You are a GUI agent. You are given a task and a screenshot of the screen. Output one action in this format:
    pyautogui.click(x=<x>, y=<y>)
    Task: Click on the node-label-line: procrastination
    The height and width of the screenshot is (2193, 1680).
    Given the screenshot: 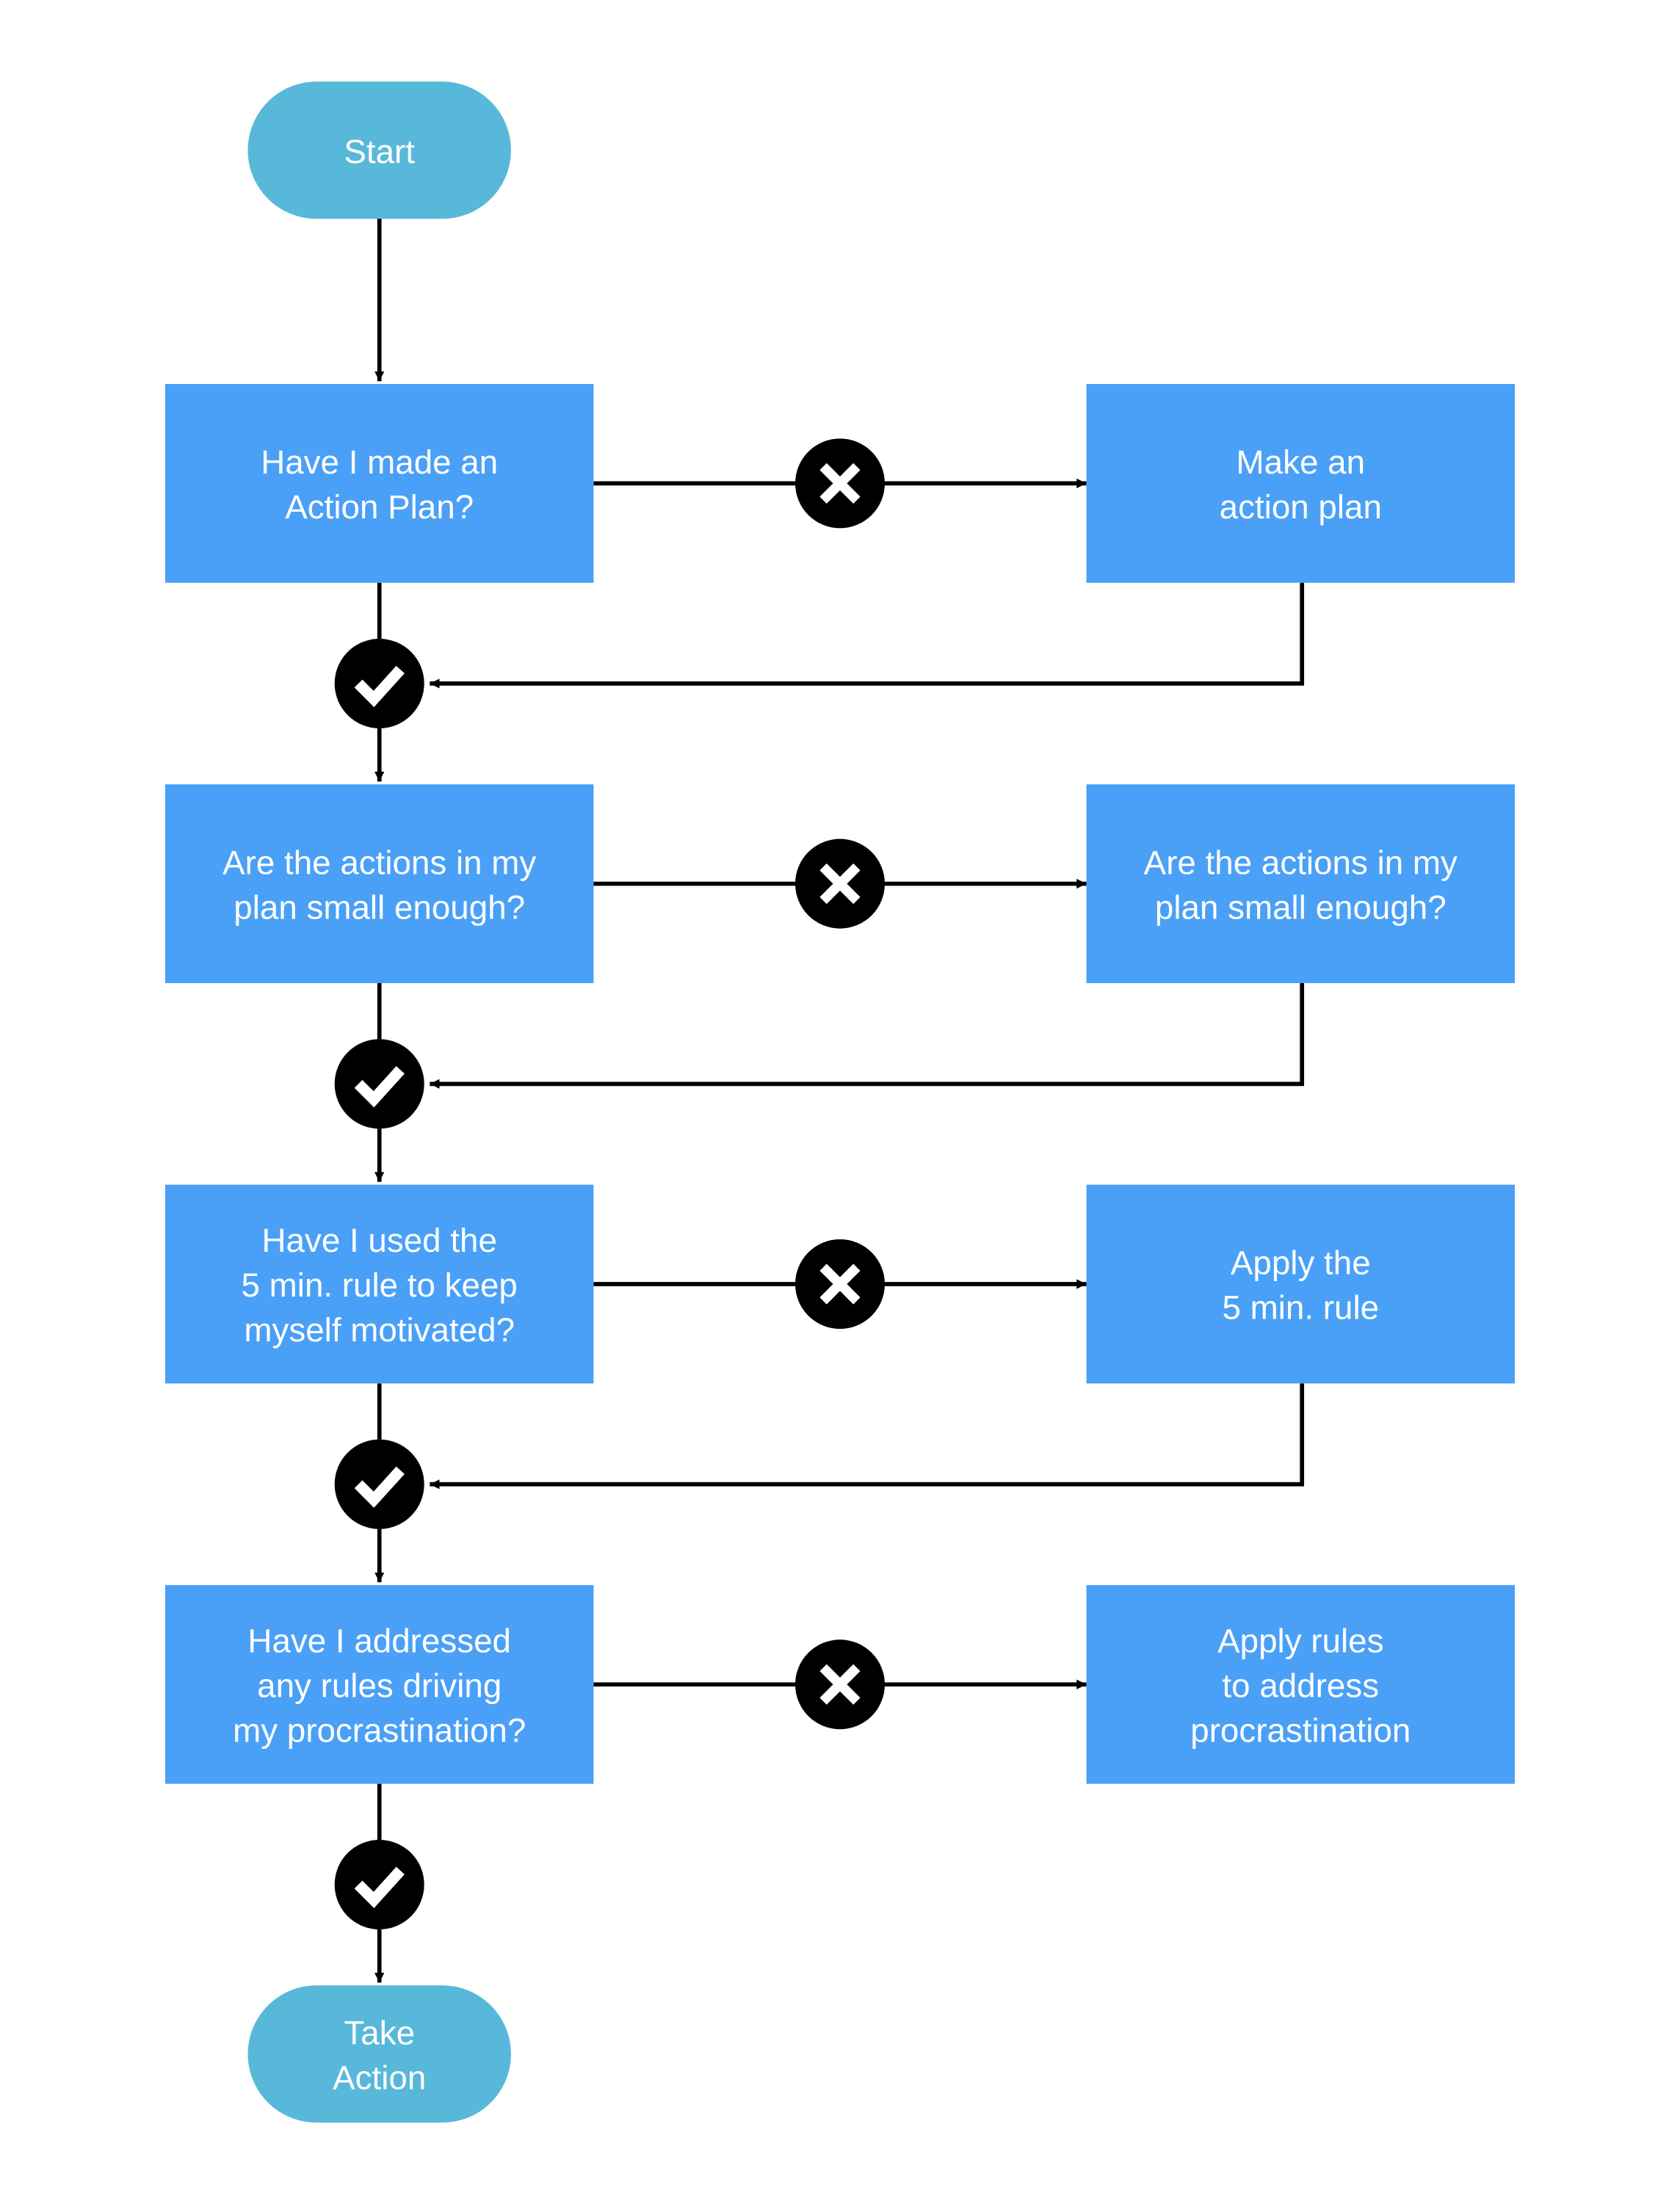 What is the action you would take?
    pyautogui.click(x=1300, y=1730)
    